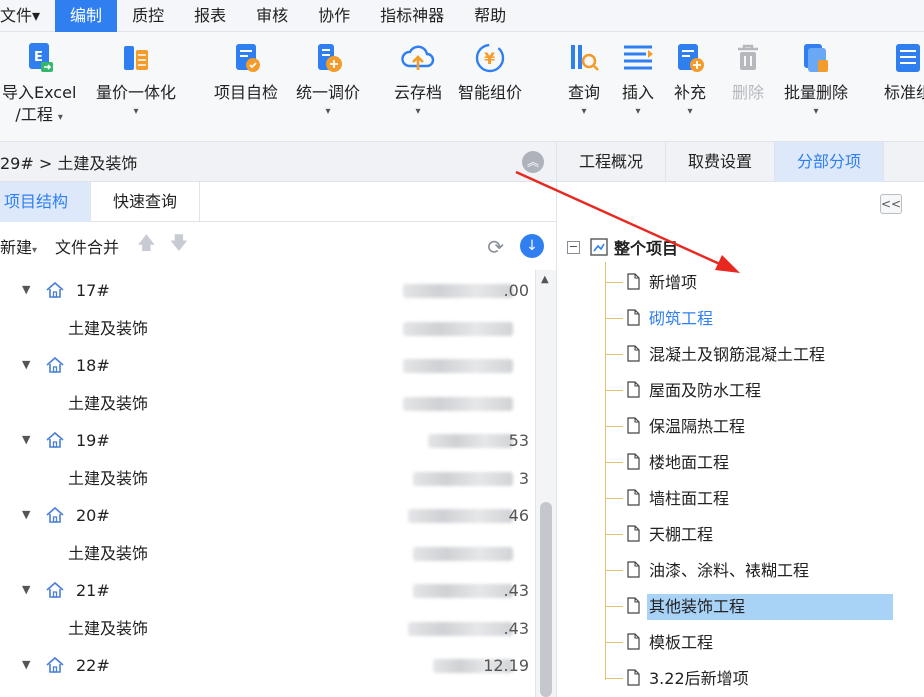  Describe the element at coordinates (267, 629) in the screenshot. I see `tree-child-row: 土建及装饰 .43` at that location.